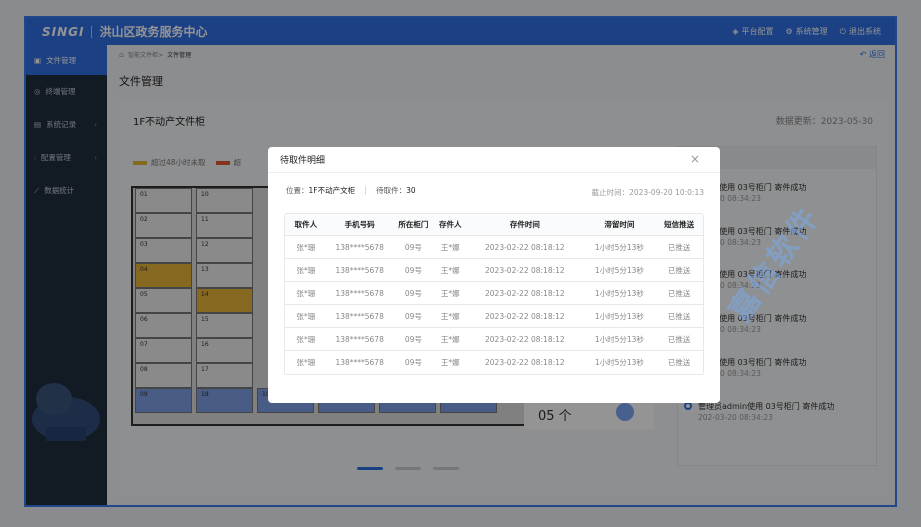 The image size is (921, 527). What do you see at coordinates (391, 190) in the screenshot?
I see `pending-label: 待取件：` at bounding box center [391, 190].